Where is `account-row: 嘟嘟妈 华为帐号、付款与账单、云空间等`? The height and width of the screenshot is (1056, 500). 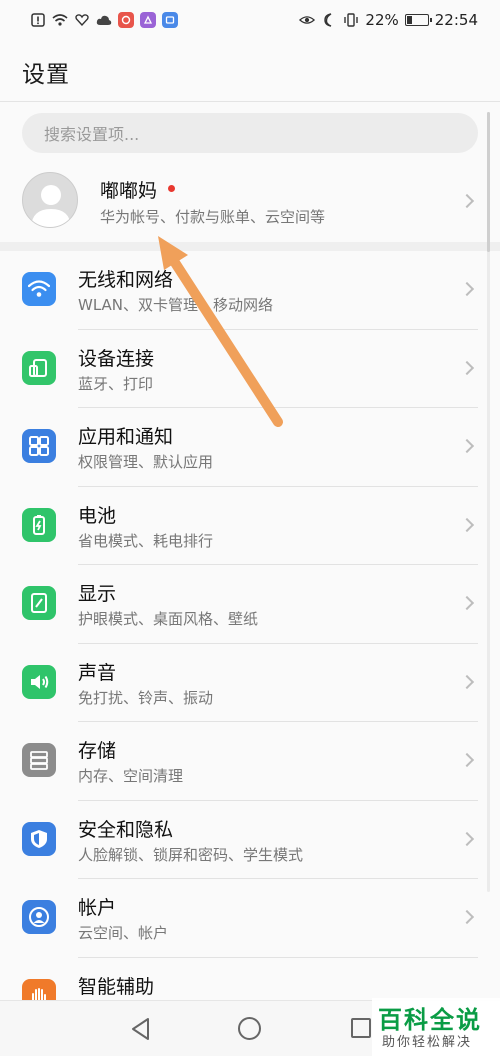
account-row: 嘟嘟妈 华为帐号、付款与账单、云空间等 is located at coordinates (250, 201).